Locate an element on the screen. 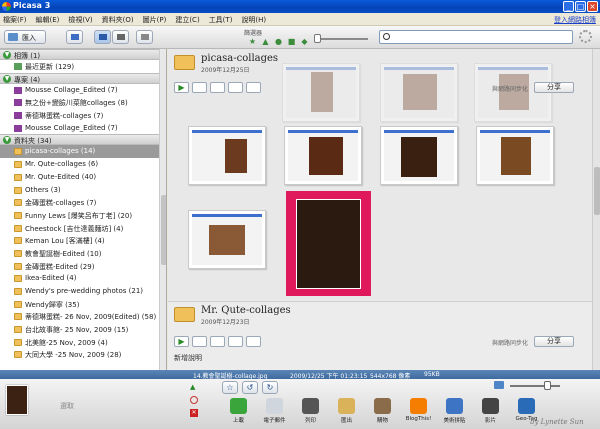 This screenshot has height=429, width=600. sidebar-item-project: 蒂德琳蛋糕-collages (7) is located at coordinates (83, 115).